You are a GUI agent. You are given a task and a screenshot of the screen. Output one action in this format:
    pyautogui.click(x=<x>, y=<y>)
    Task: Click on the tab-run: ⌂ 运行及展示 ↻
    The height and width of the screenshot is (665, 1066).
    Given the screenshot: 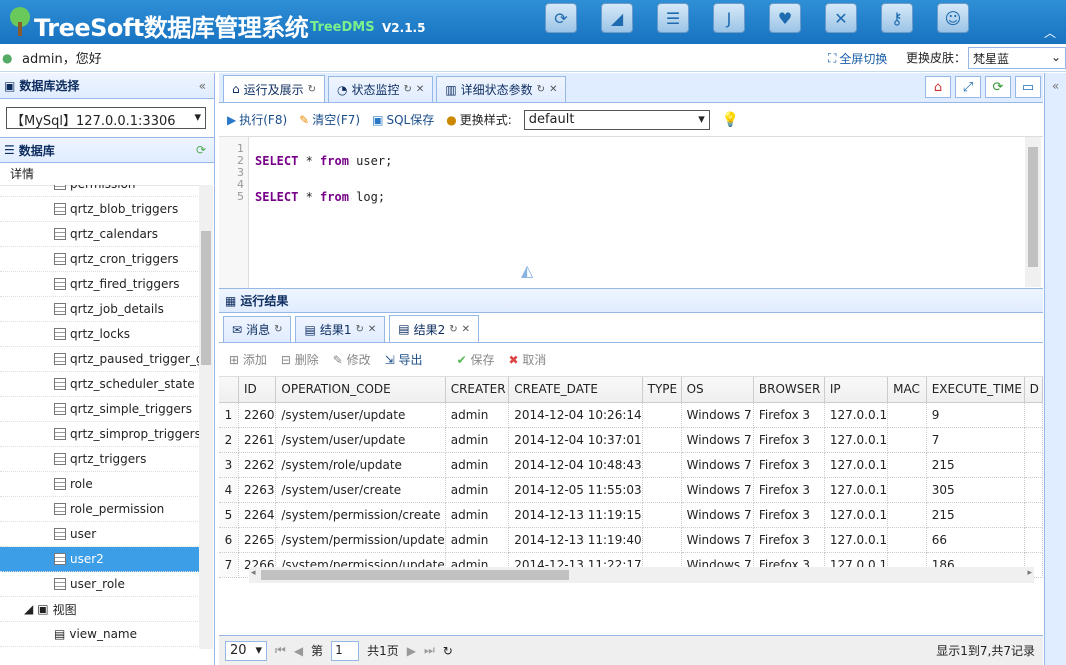 What is the action you would take?
    pyautogui.click(x=274, y=88)
    